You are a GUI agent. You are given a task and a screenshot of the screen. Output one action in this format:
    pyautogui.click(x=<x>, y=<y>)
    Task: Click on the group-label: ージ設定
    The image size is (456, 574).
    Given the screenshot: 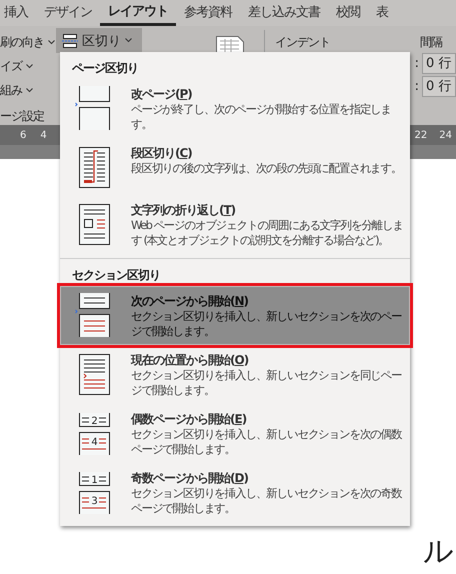 What is the action you would take?
    pyautogui.click(x=22, y=116)
    